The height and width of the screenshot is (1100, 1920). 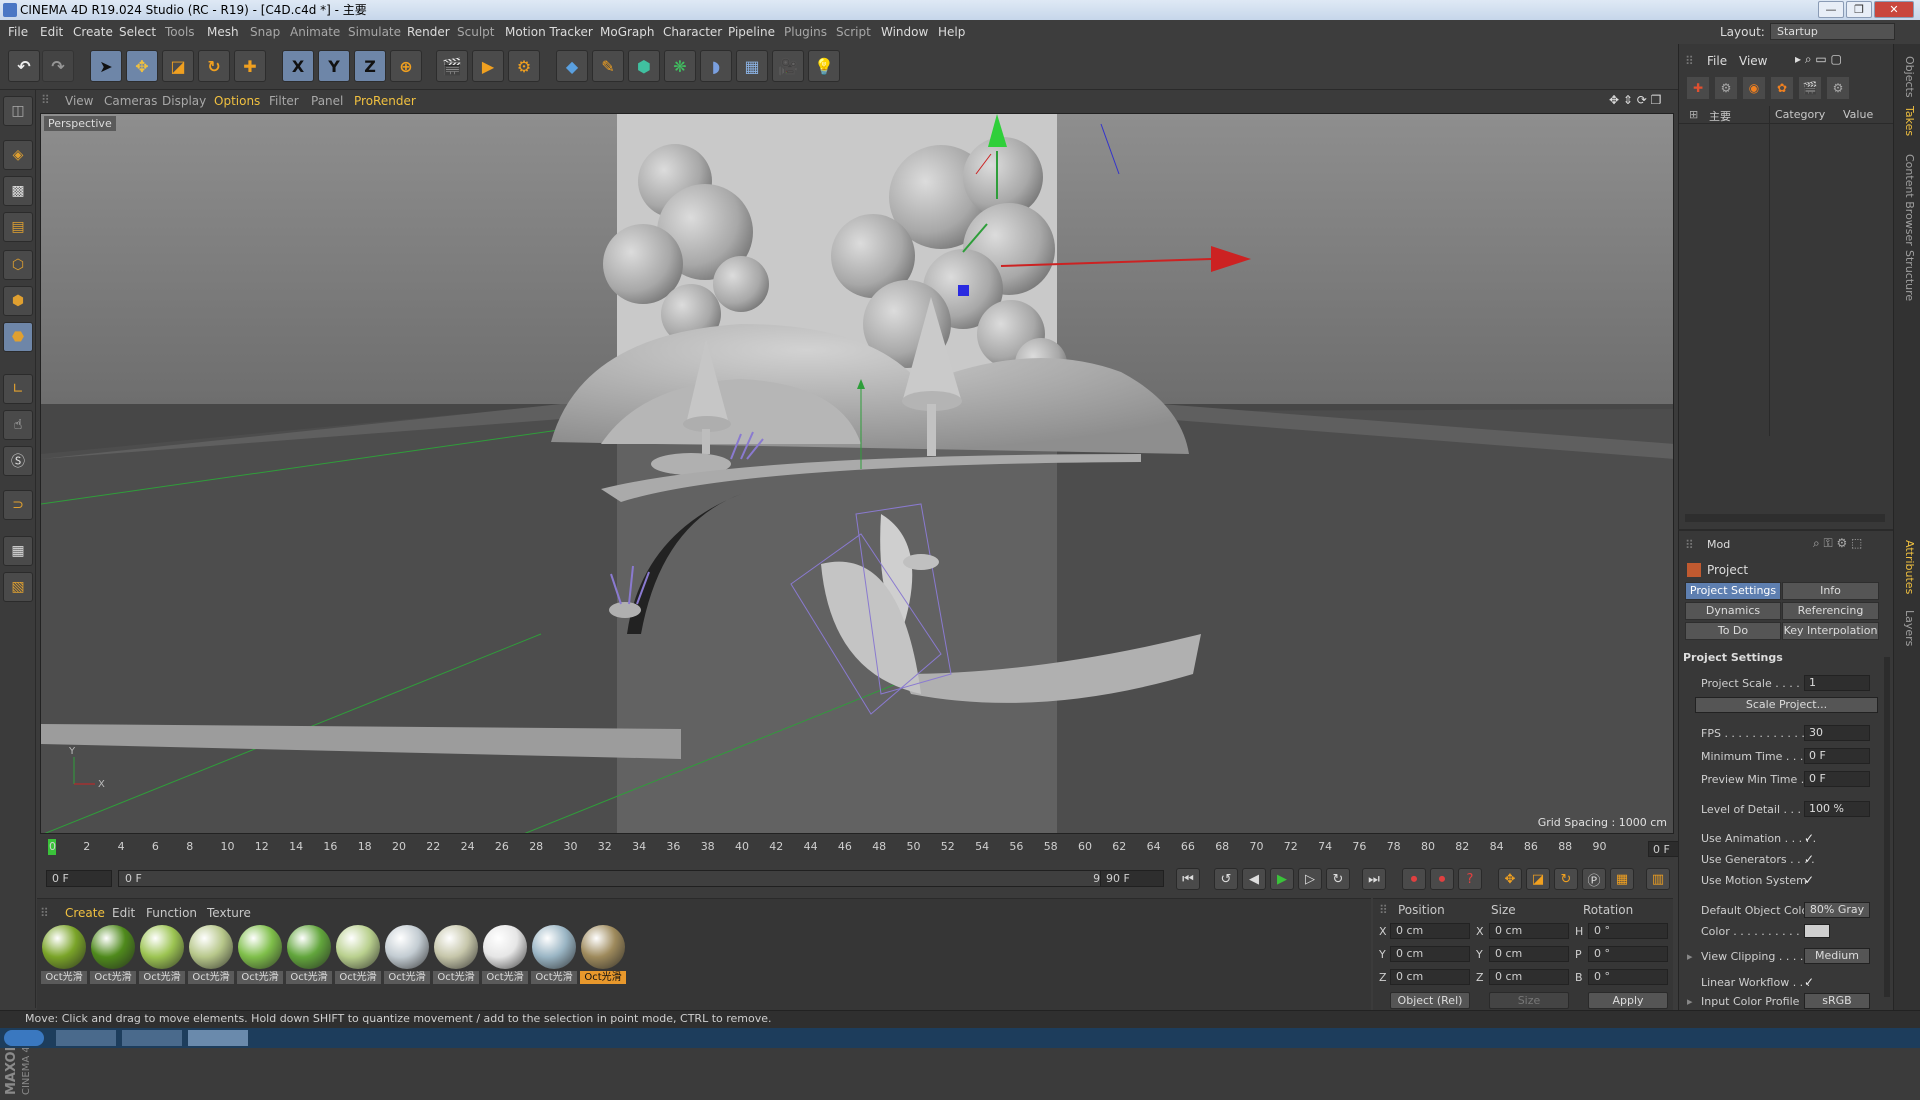 What do you see at coordinates (1733, 591) in the screenshot?
I see `tab-project-settings: Project Settings` at bounding box center [1733, 591].